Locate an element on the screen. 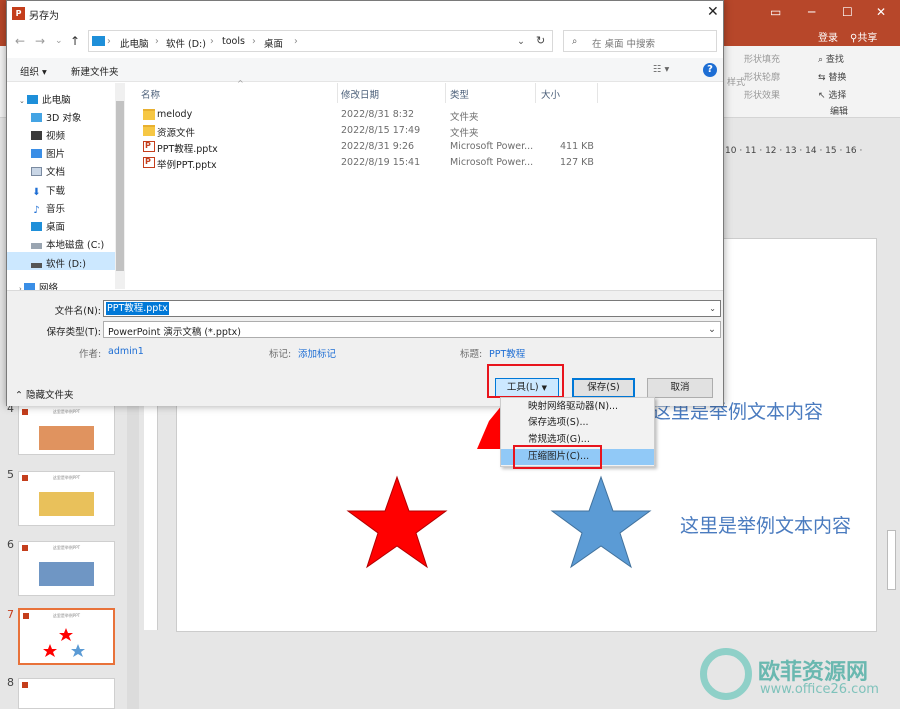  file-row: 资源文件 2022/8/15 17:49 文件夹 is located at coordinates (370, 131).